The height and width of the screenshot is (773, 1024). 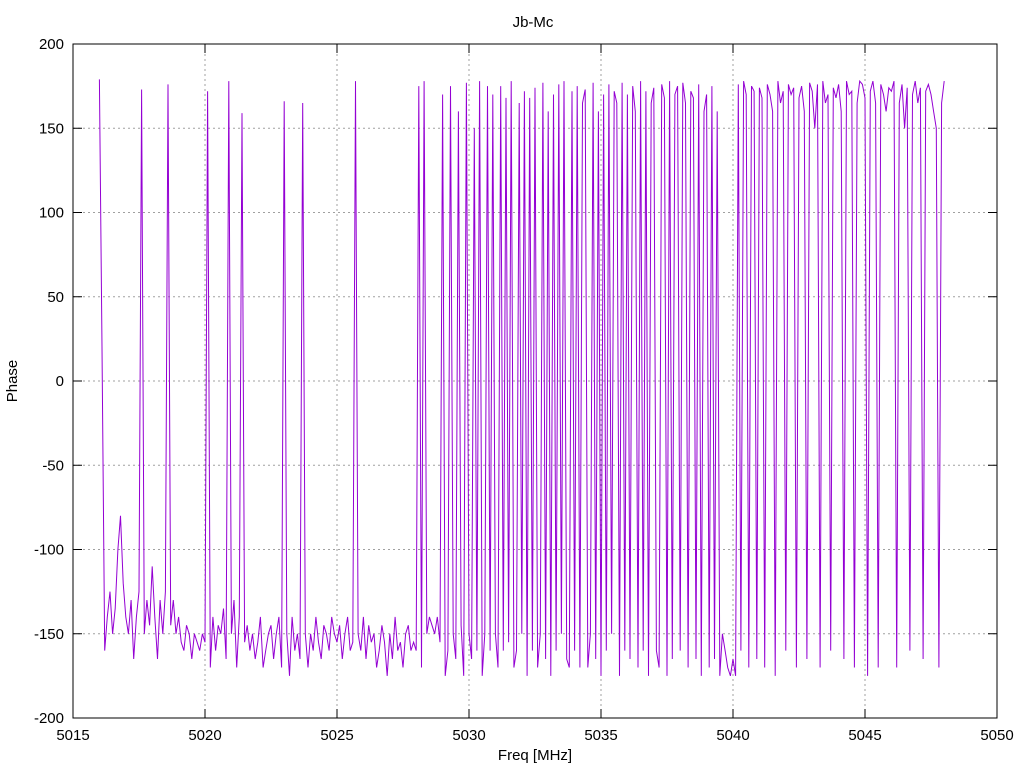 I want to click on y-tick-label: 200, so click(x=51, y=44).